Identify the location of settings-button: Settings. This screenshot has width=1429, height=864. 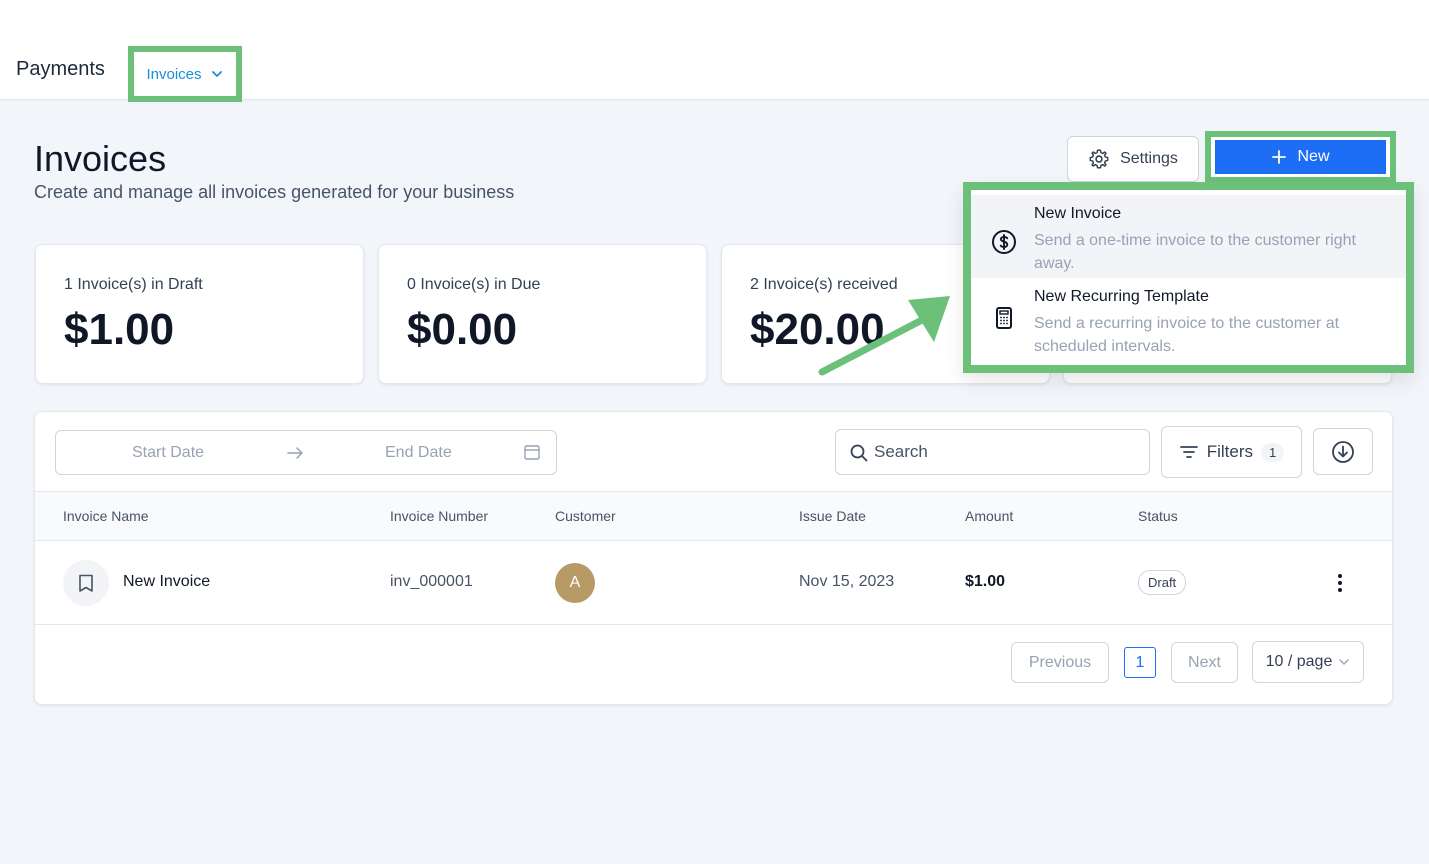
(1133, 159).